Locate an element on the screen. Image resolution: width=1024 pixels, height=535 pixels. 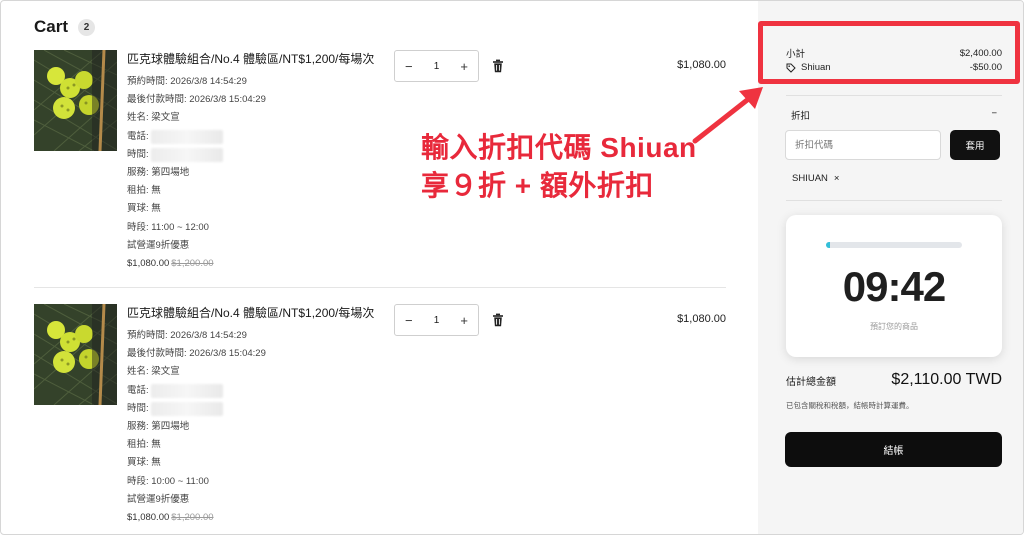
applied-code: SHIUAN is located at coordinates (810, 178).